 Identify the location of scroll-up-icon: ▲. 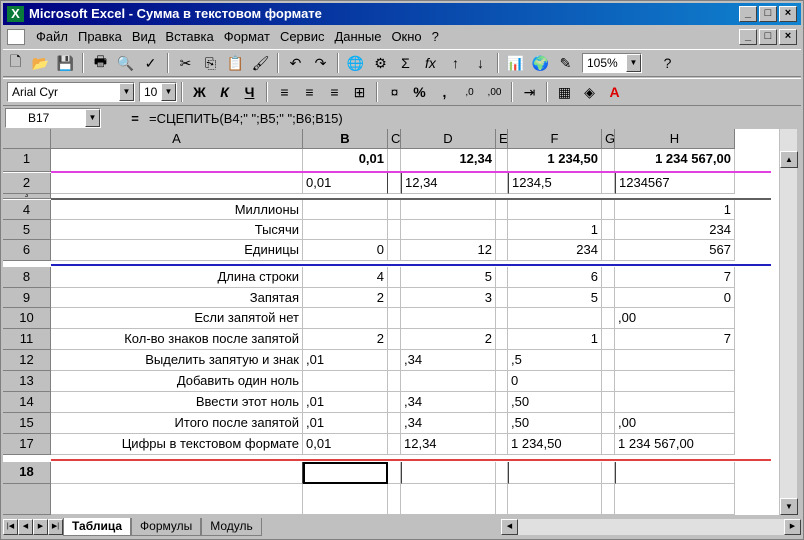
(789, 159).